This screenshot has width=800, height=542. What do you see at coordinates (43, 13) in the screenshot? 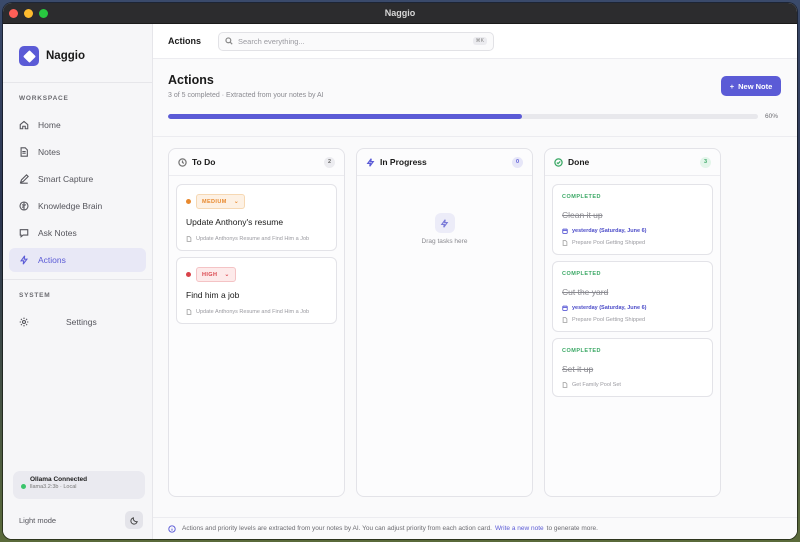
I see `maximize-window-button` at bounding box center [43, 13].